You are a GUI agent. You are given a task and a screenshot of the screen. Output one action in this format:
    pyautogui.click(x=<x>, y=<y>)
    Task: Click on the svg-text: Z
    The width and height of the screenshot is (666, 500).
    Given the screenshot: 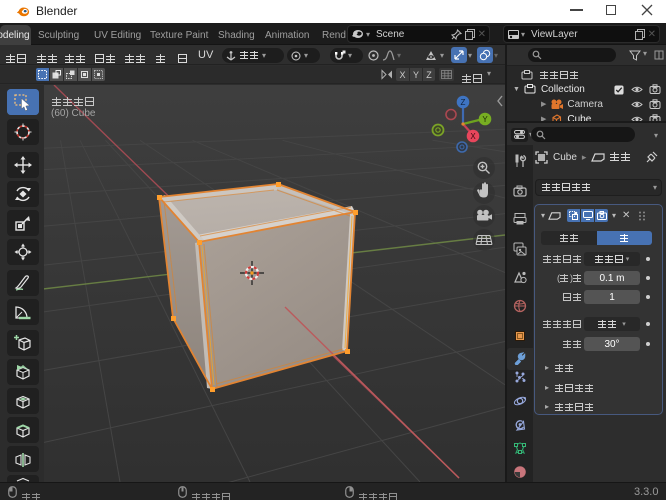 What is the action you would take?
    pyautogui.click(x=463, y=102)
    